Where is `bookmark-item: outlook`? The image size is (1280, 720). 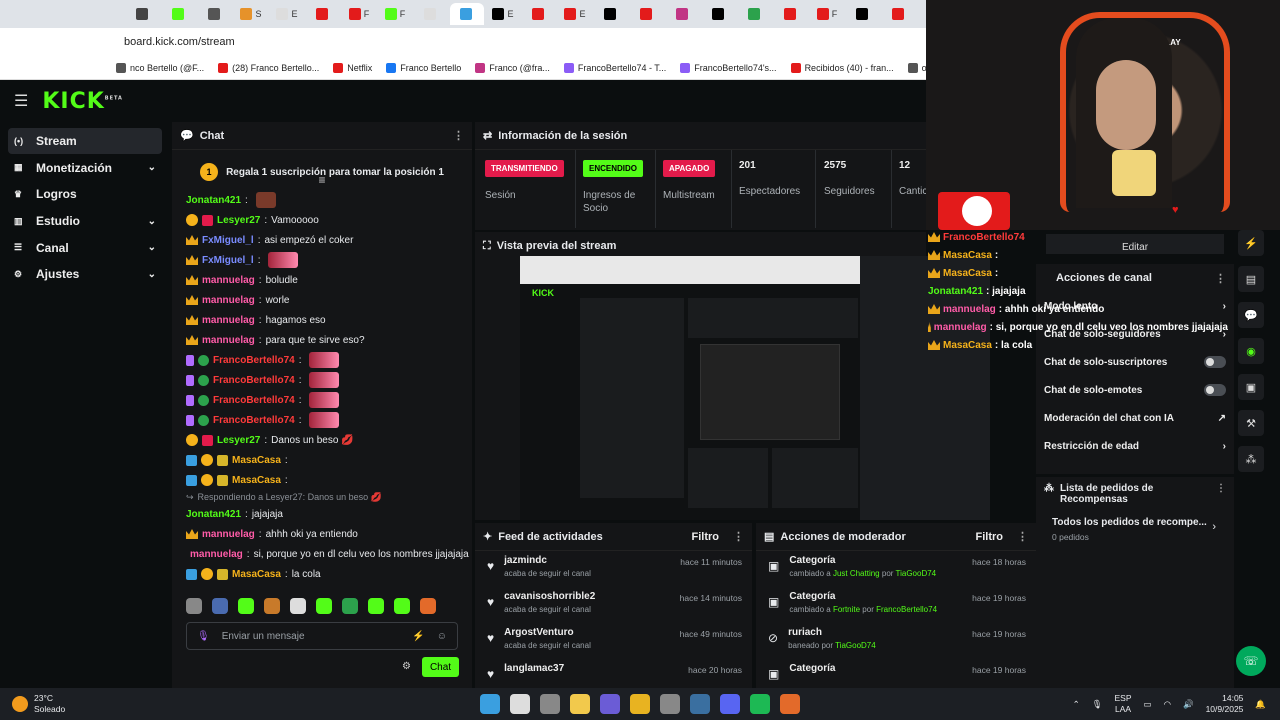 bookmark-item: outlook is located at coordinates (916, 67).